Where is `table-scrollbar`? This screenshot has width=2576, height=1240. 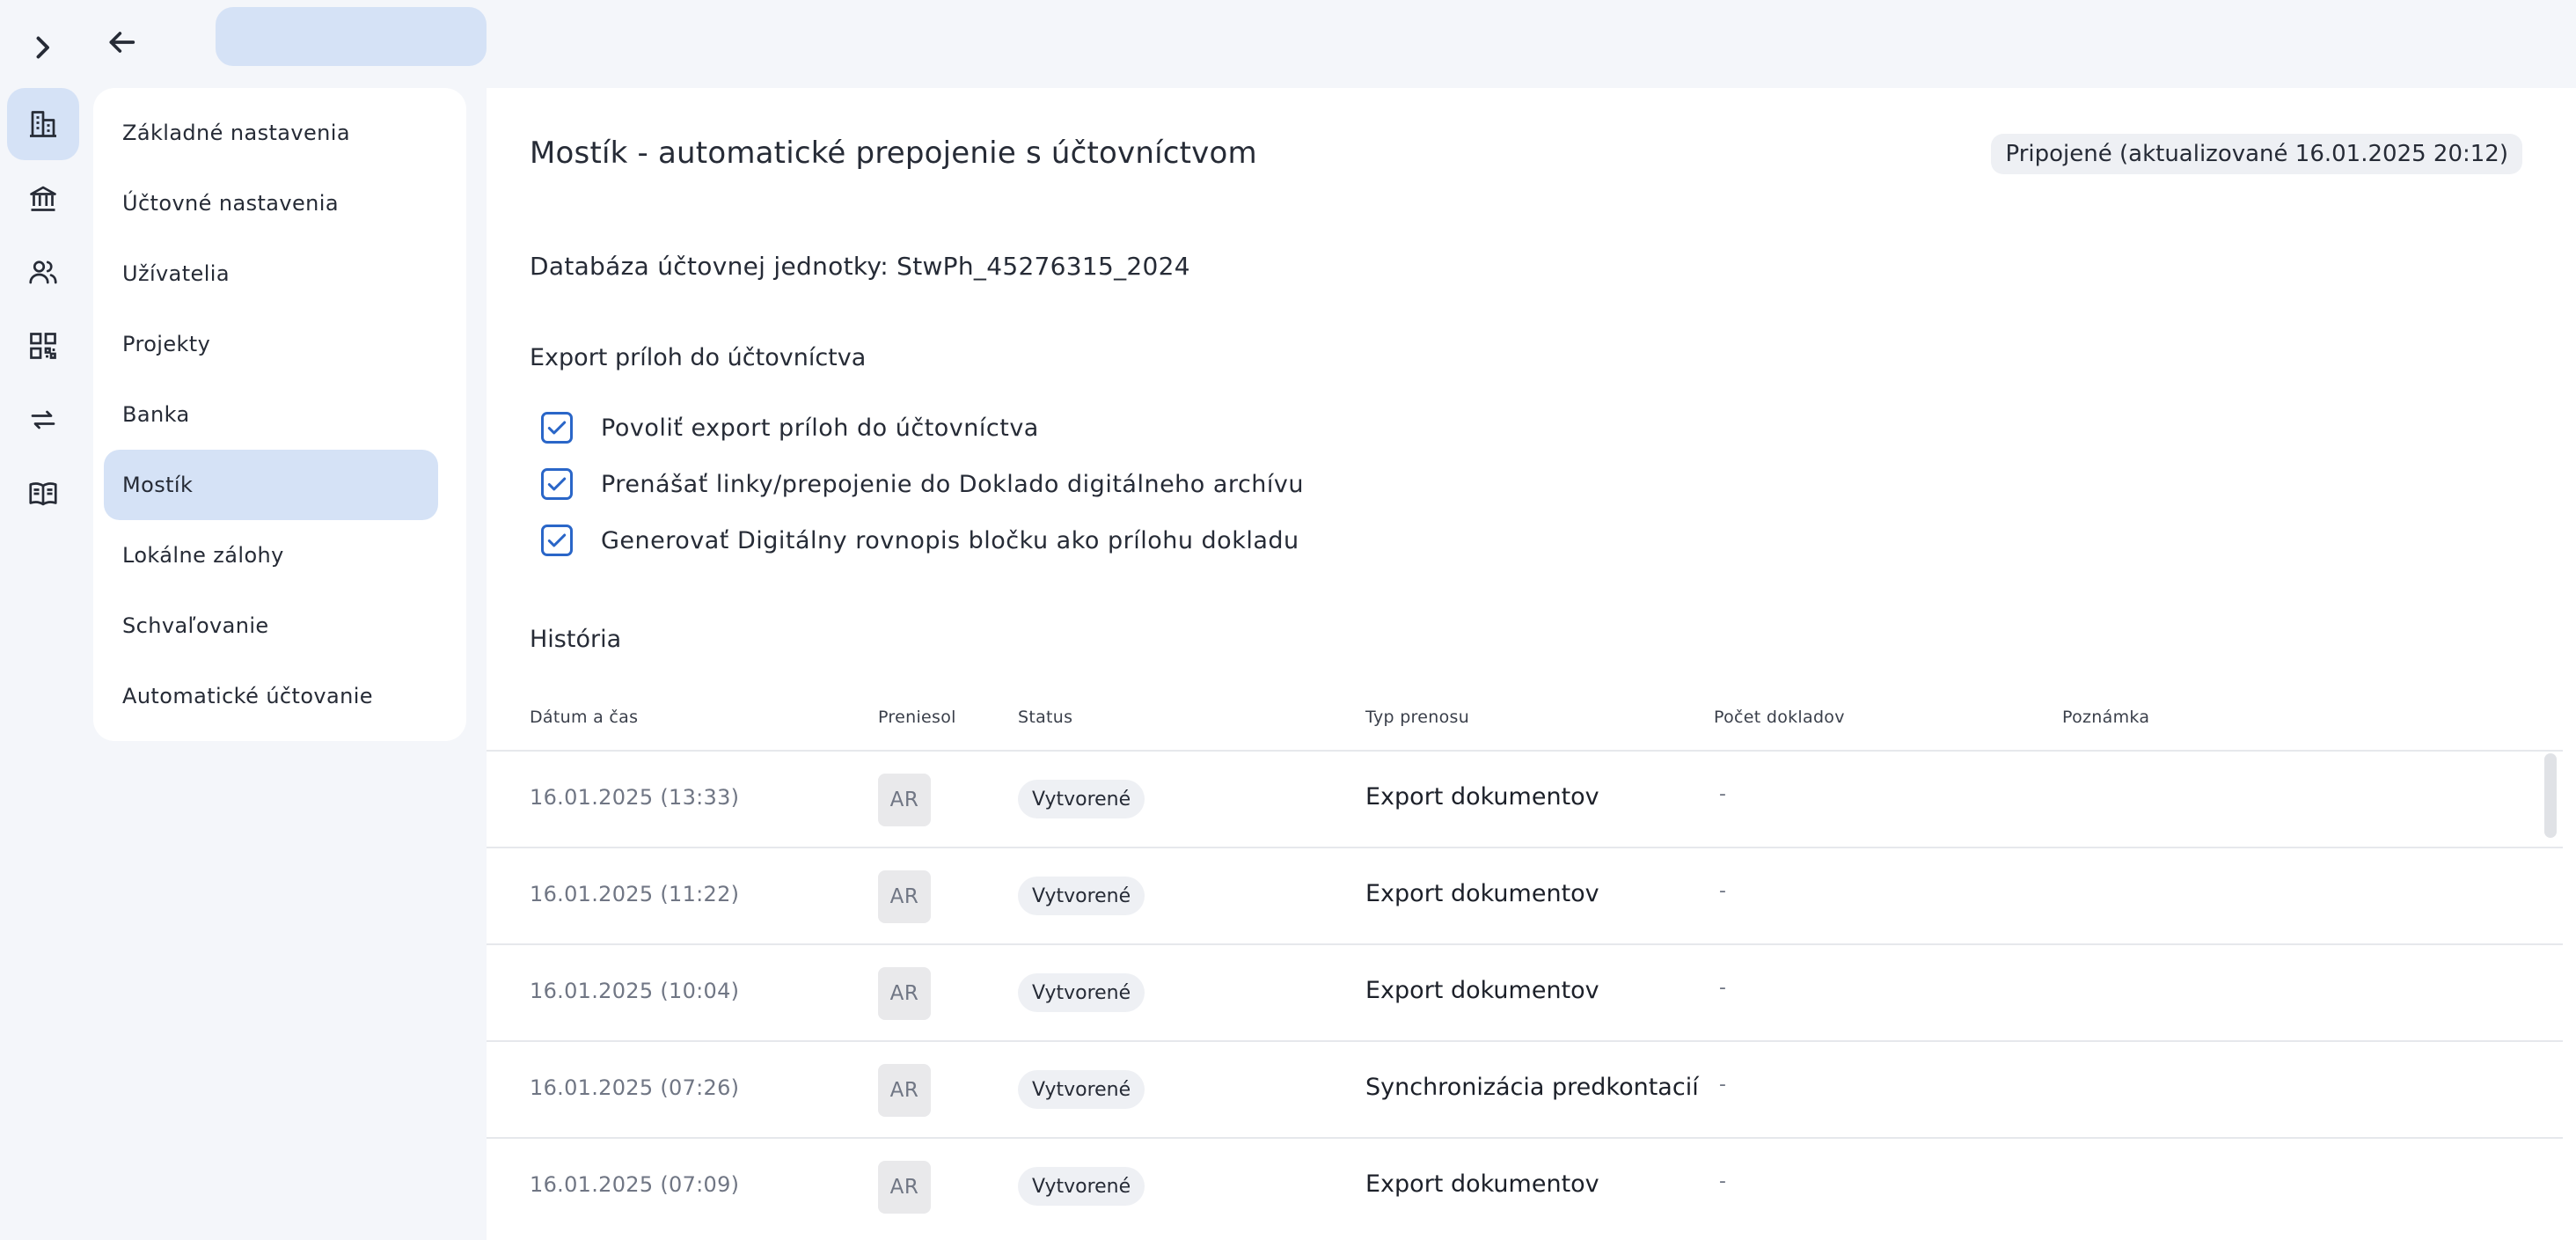 table-scrollbar is located at coordinates (2550, 795).